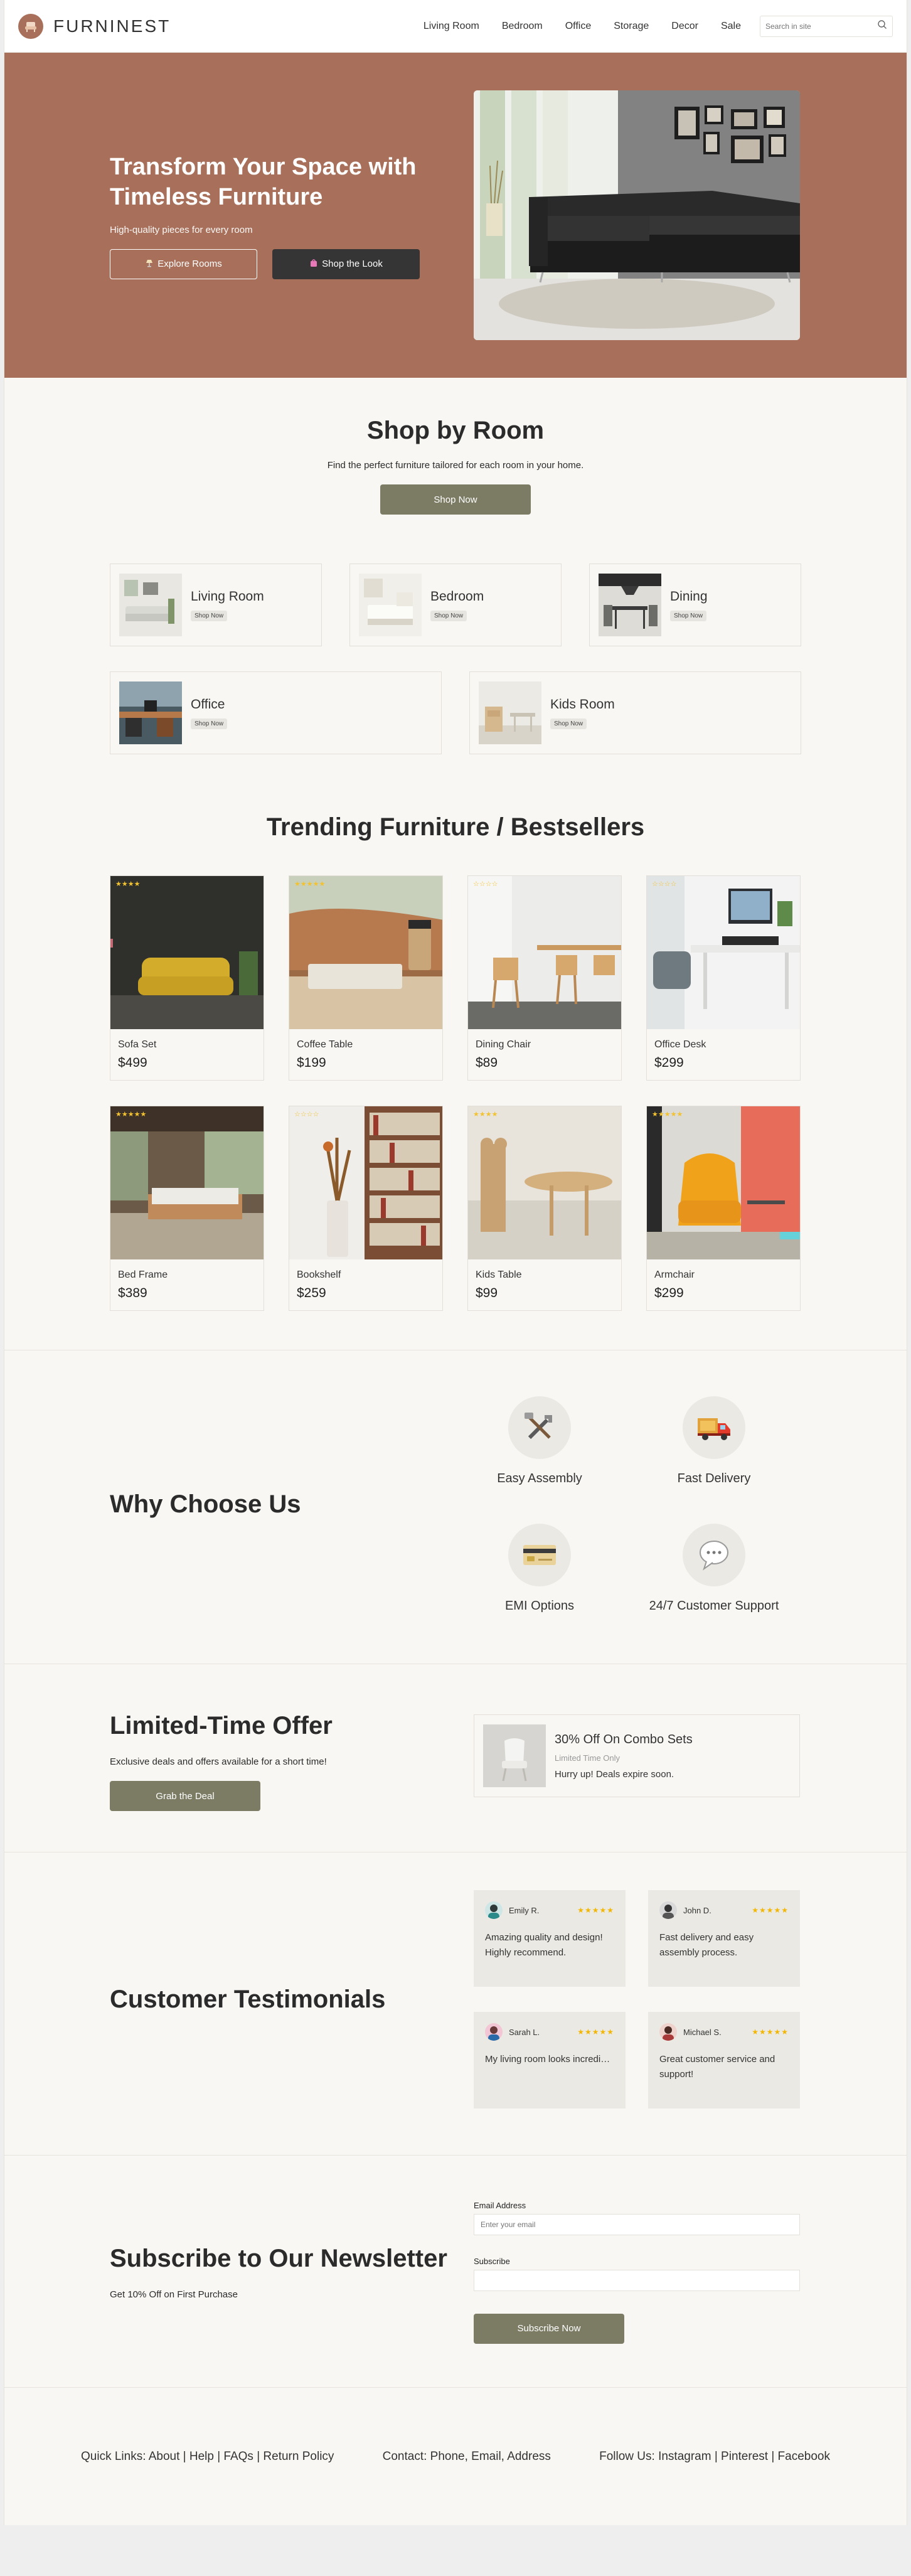  I want to click on nav-office: Office, so click(578, 27).